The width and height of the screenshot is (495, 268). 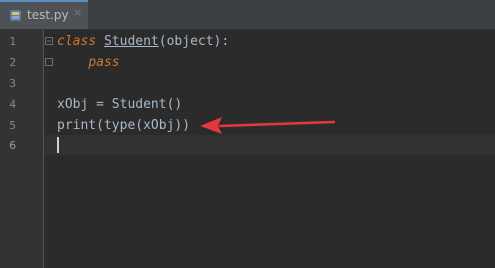 I want to click on code-line-2: pass, so click(x=88, y=62).